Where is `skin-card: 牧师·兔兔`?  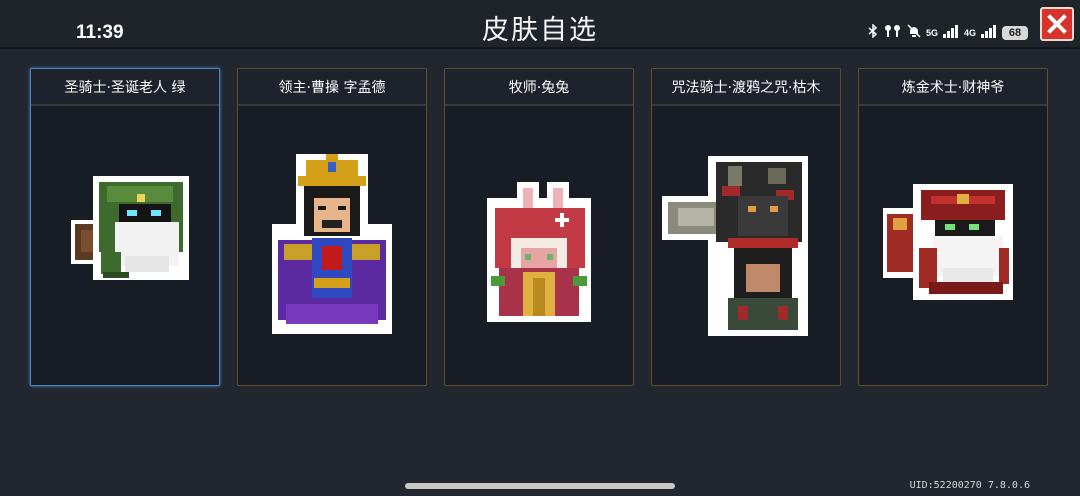
skin-card: 牧师·兔兔 is located at coordinates (539, 227).